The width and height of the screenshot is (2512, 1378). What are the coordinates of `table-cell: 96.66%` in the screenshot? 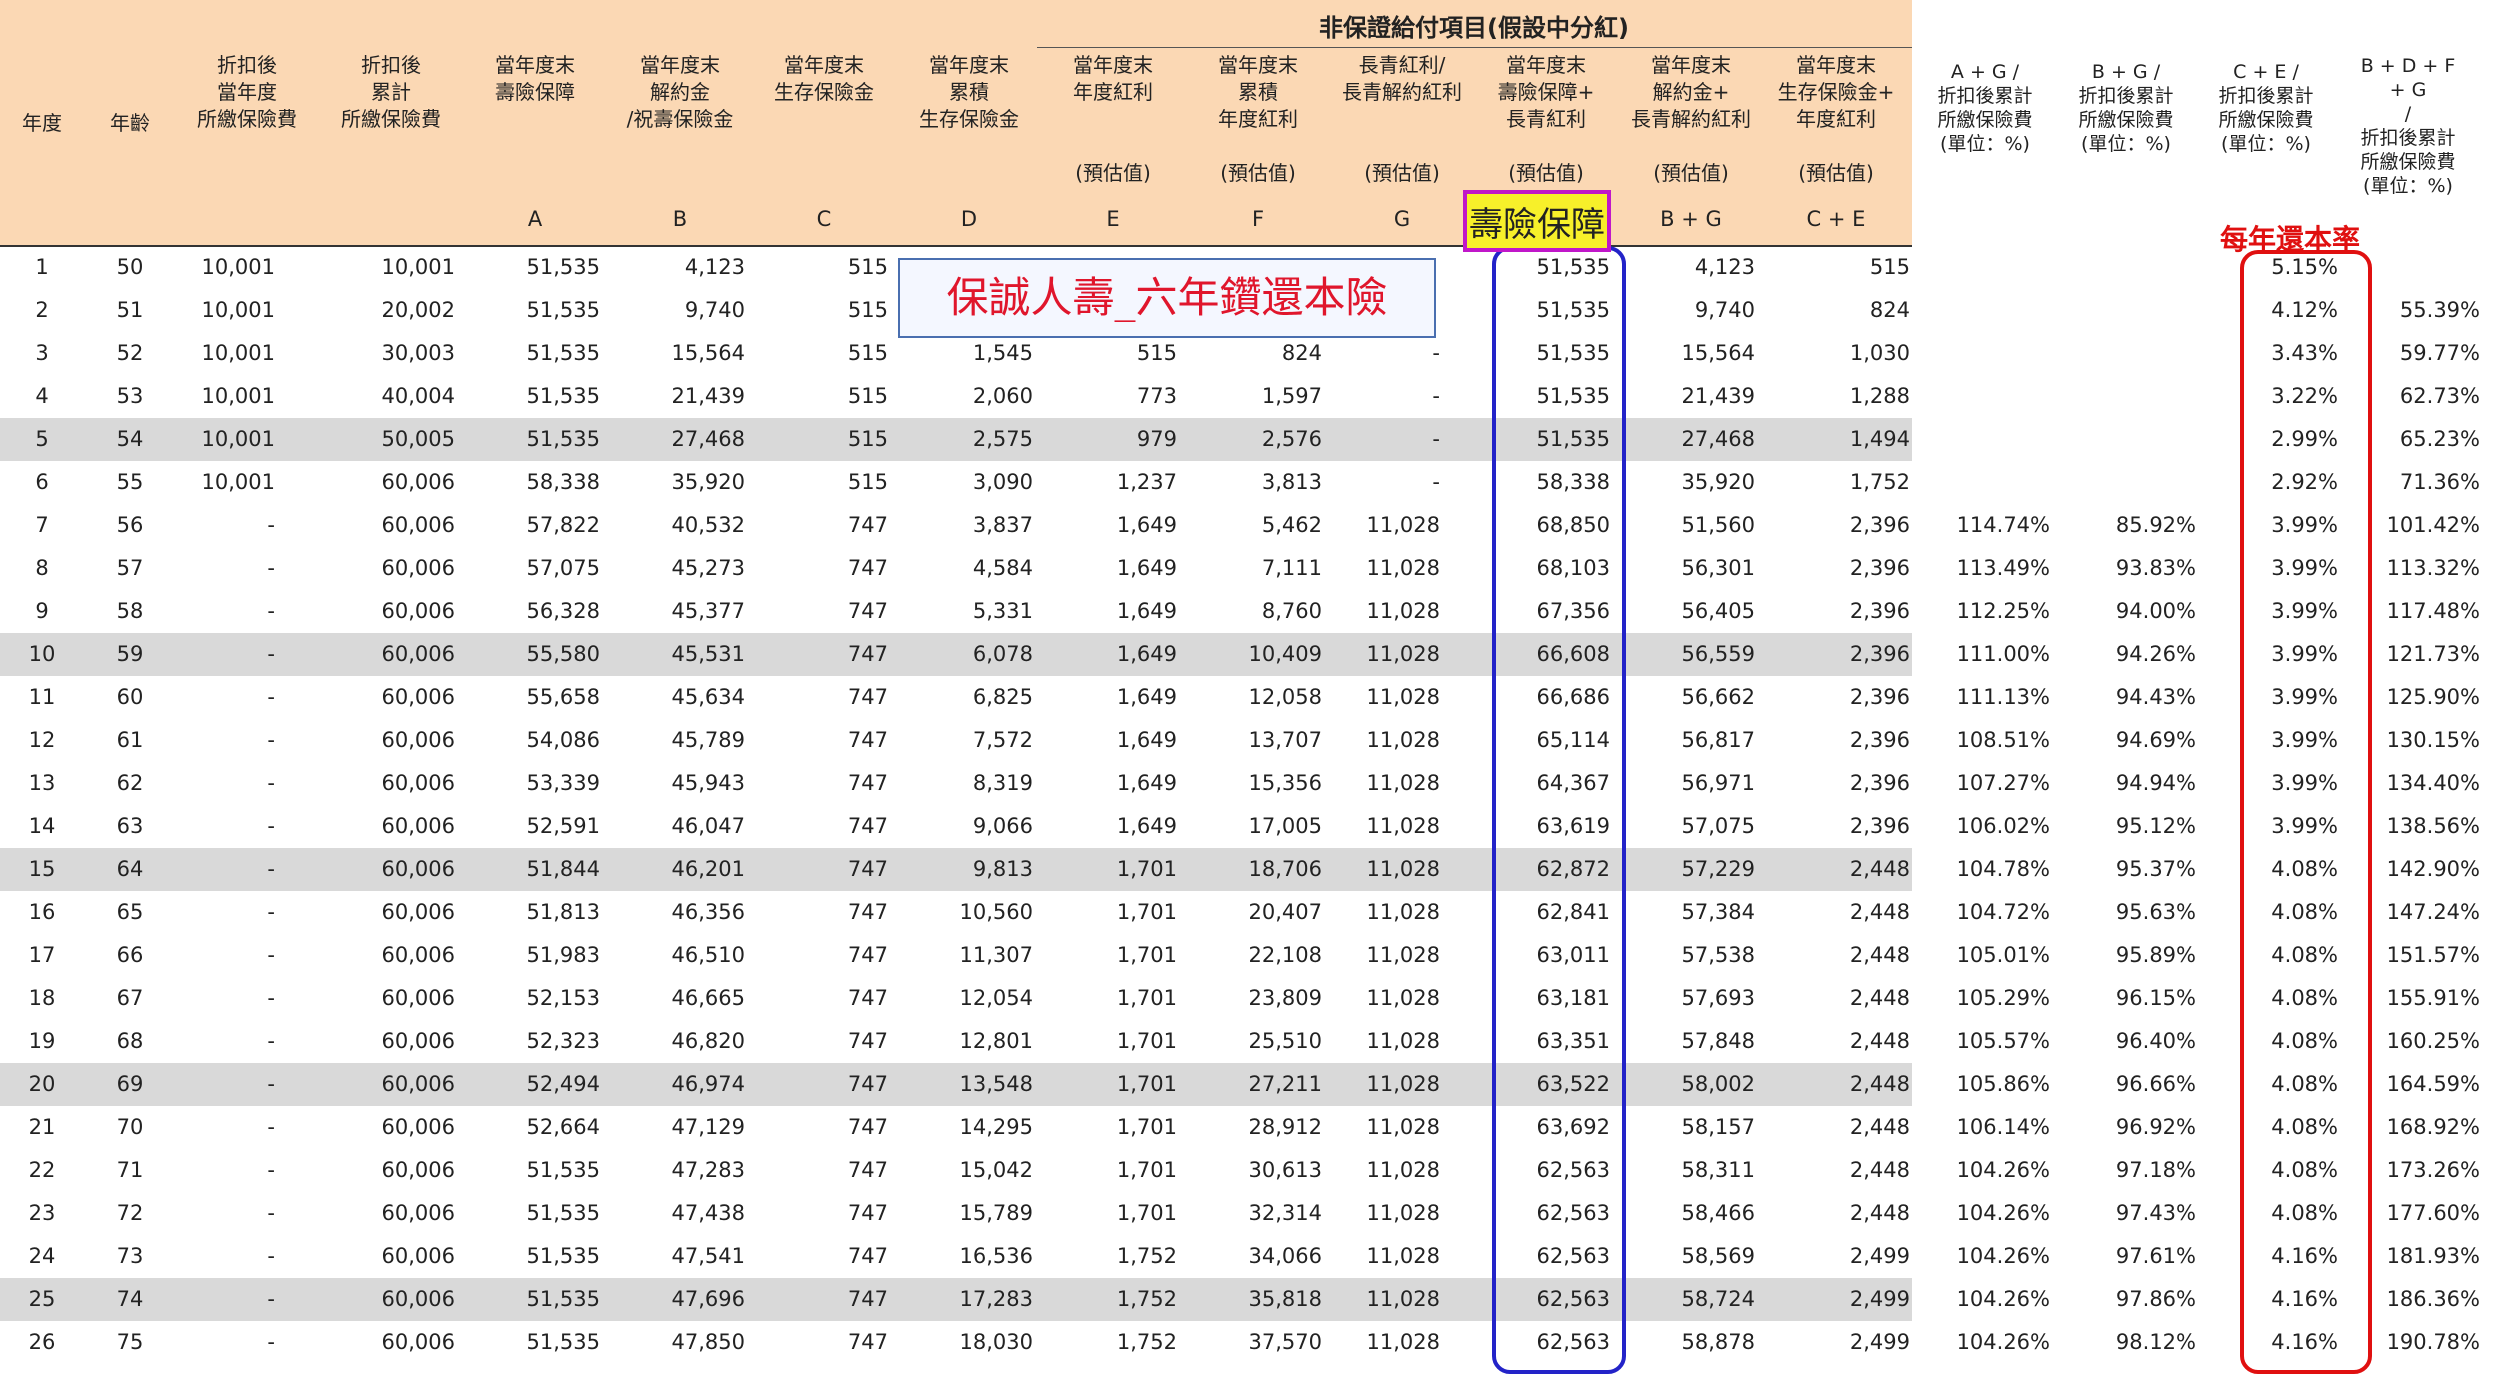 It's located at (2155, 1084).